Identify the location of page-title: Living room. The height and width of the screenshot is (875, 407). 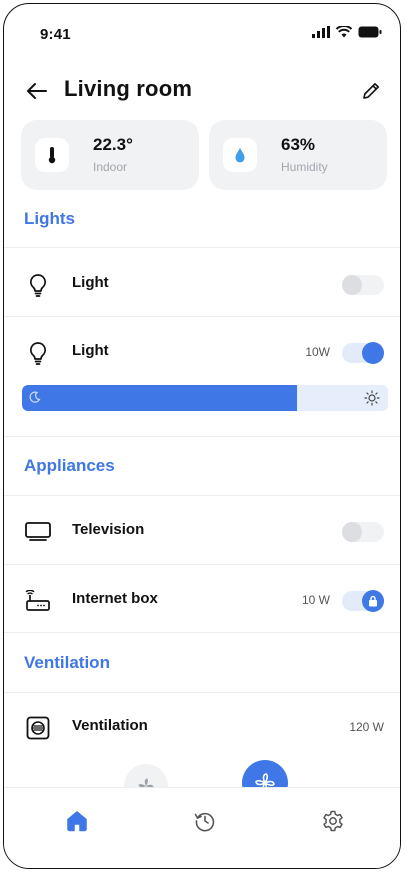
(128, 88).